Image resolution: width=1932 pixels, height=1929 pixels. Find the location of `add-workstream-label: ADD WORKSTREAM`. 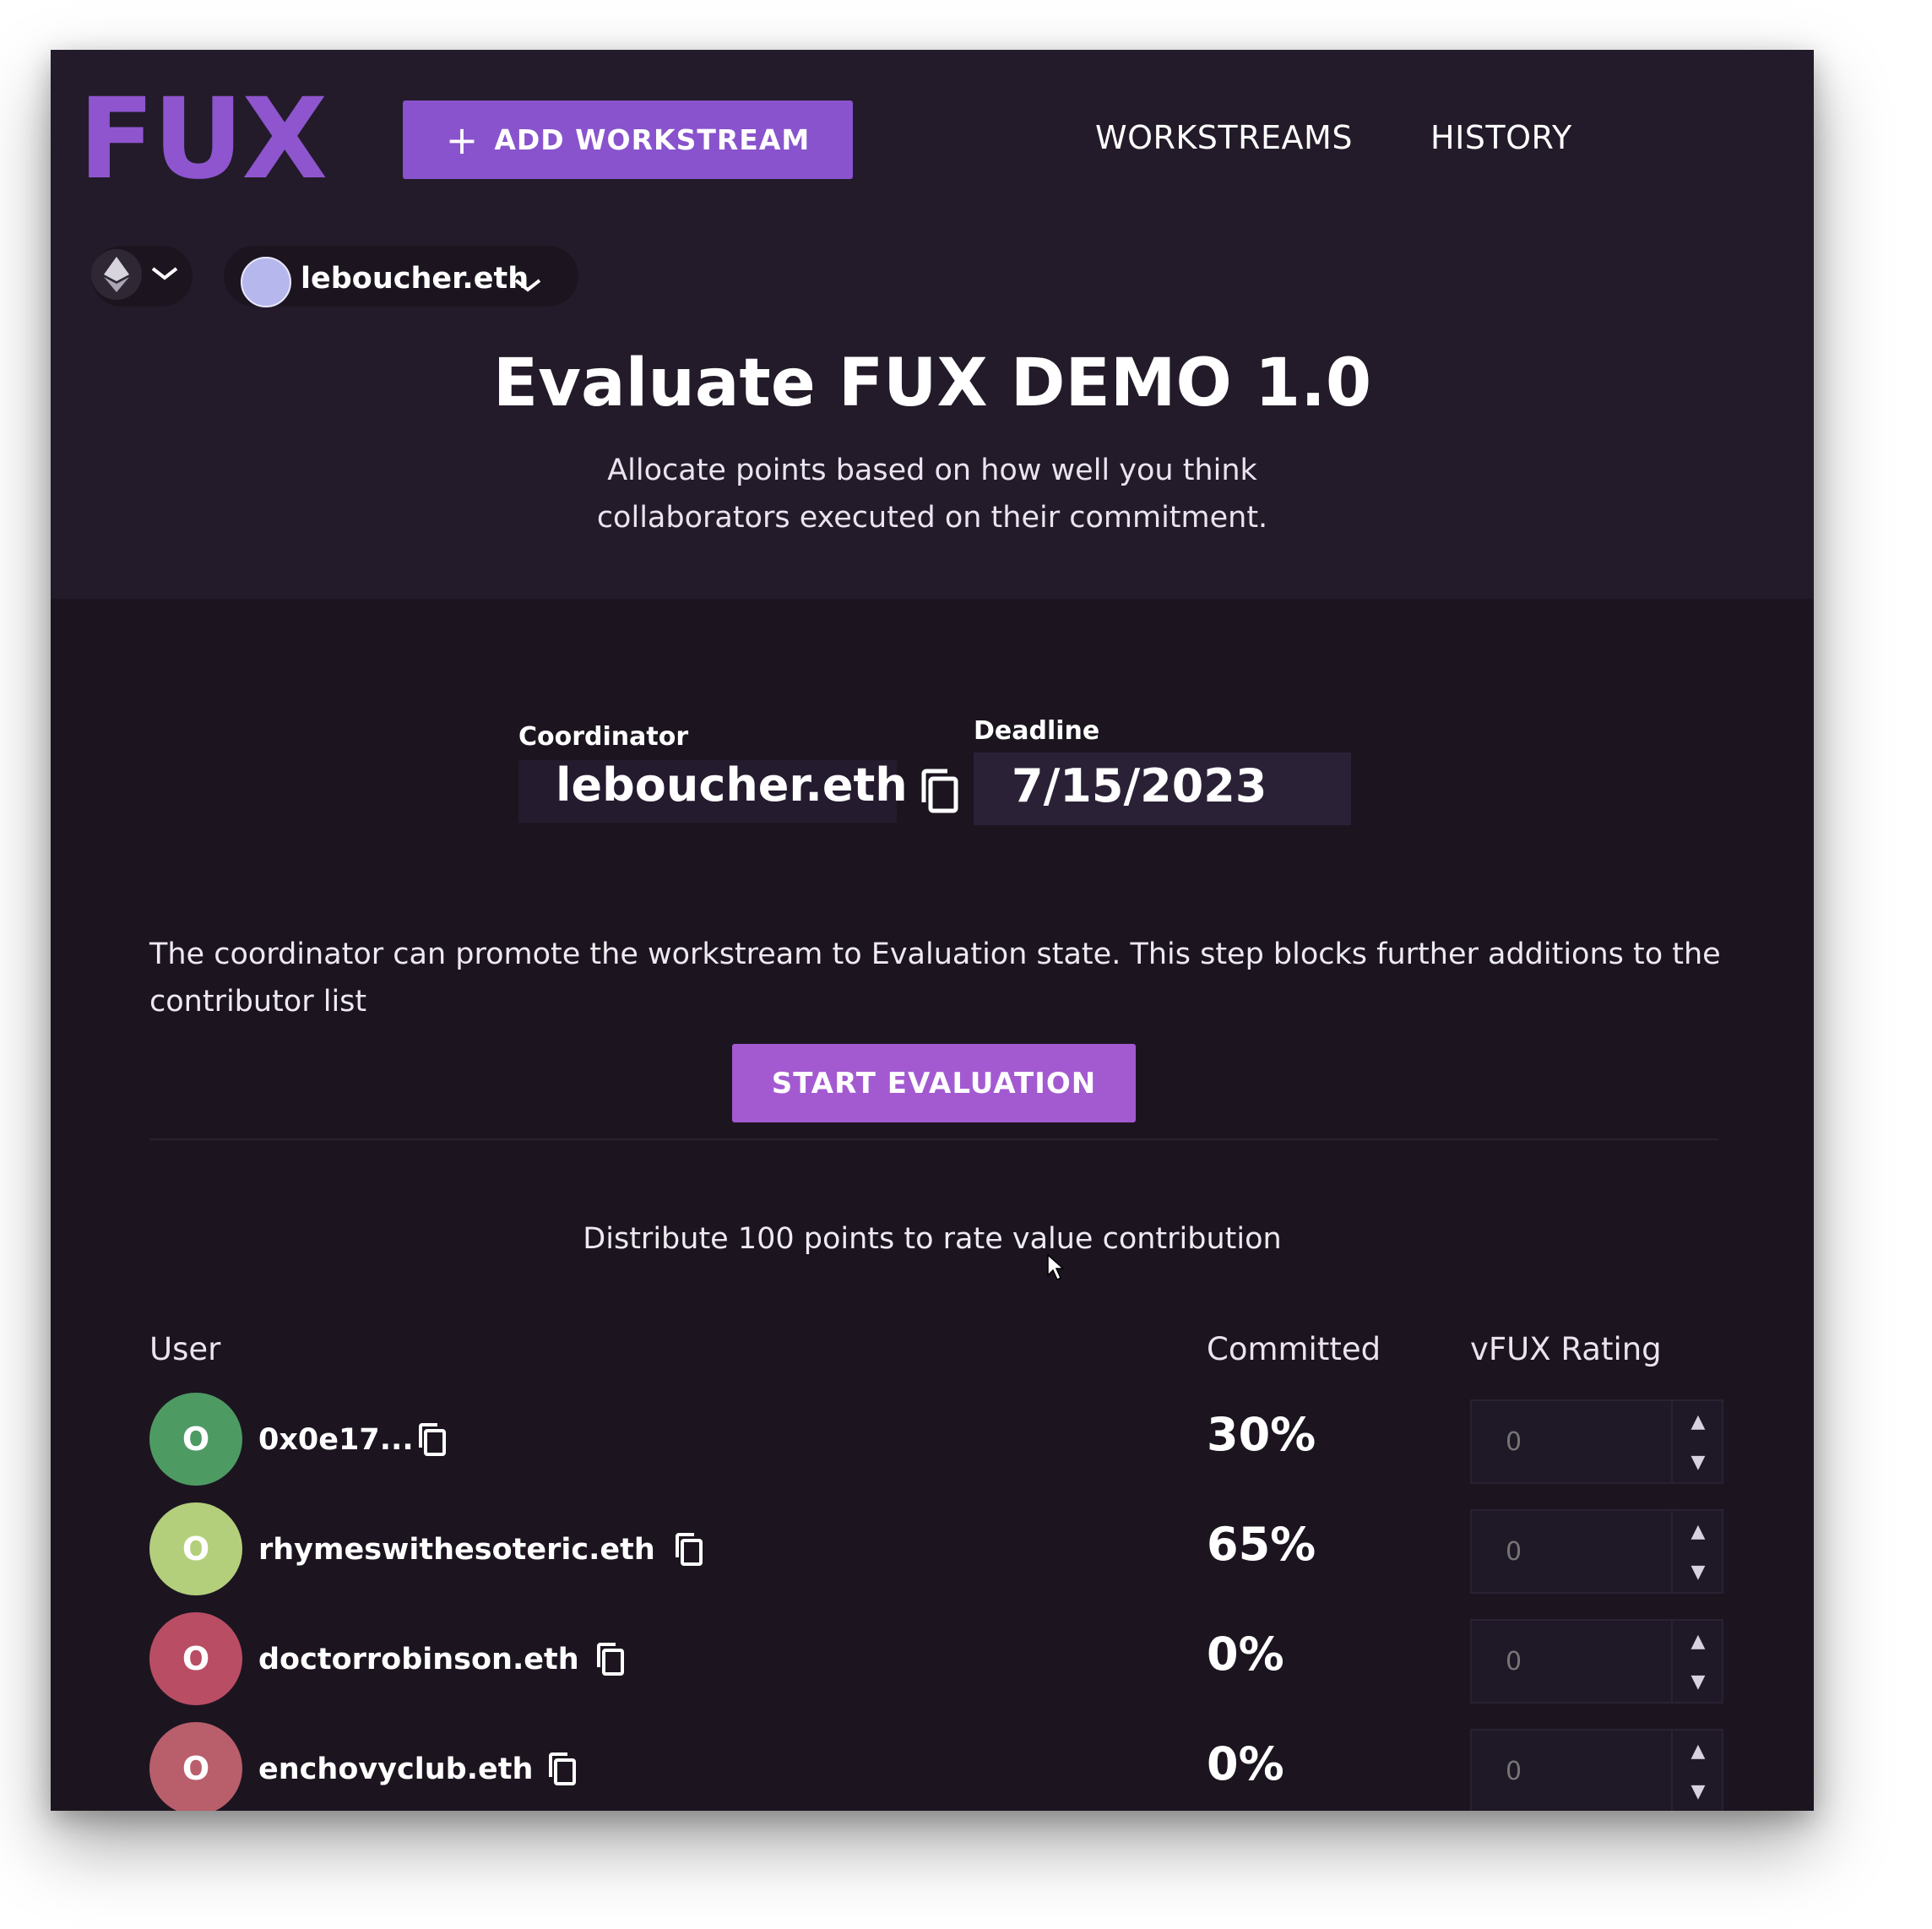

add-workstream-label: ADD WORKSTREAM is located at coordinates (652, 139).